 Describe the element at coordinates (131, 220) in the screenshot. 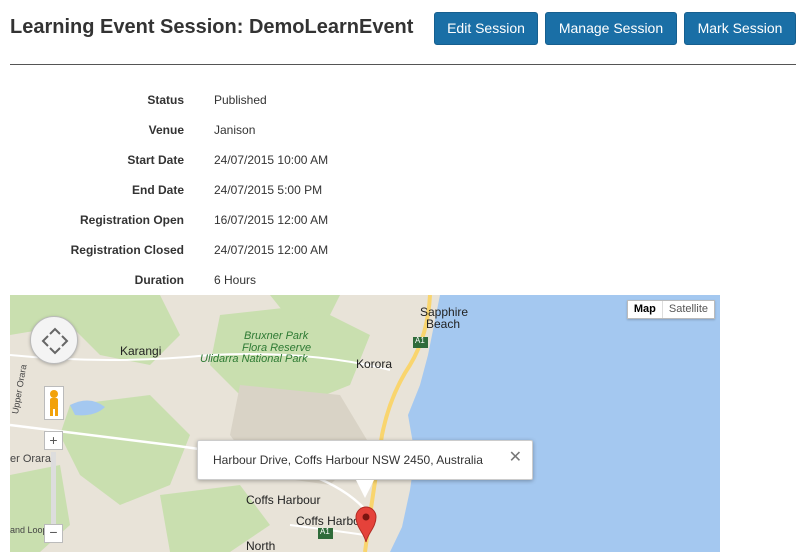

I see `registration-open-label: Registration Open` at that location.